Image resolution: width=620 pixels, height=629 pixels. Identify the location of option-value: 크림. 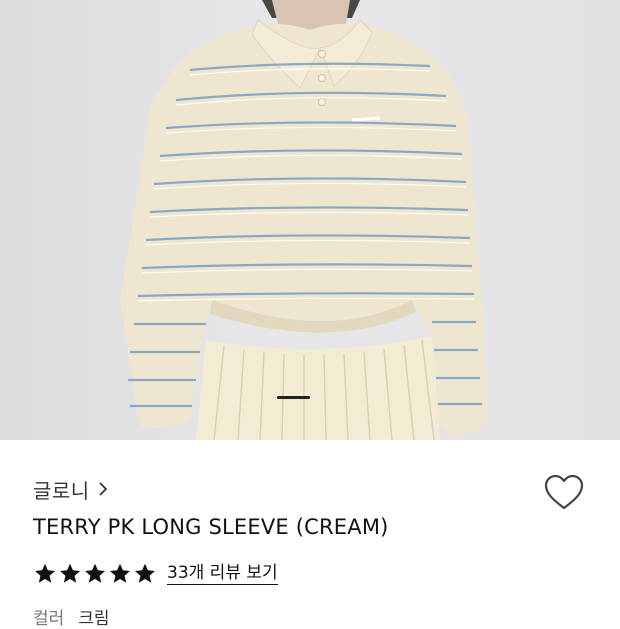
(94, 619).